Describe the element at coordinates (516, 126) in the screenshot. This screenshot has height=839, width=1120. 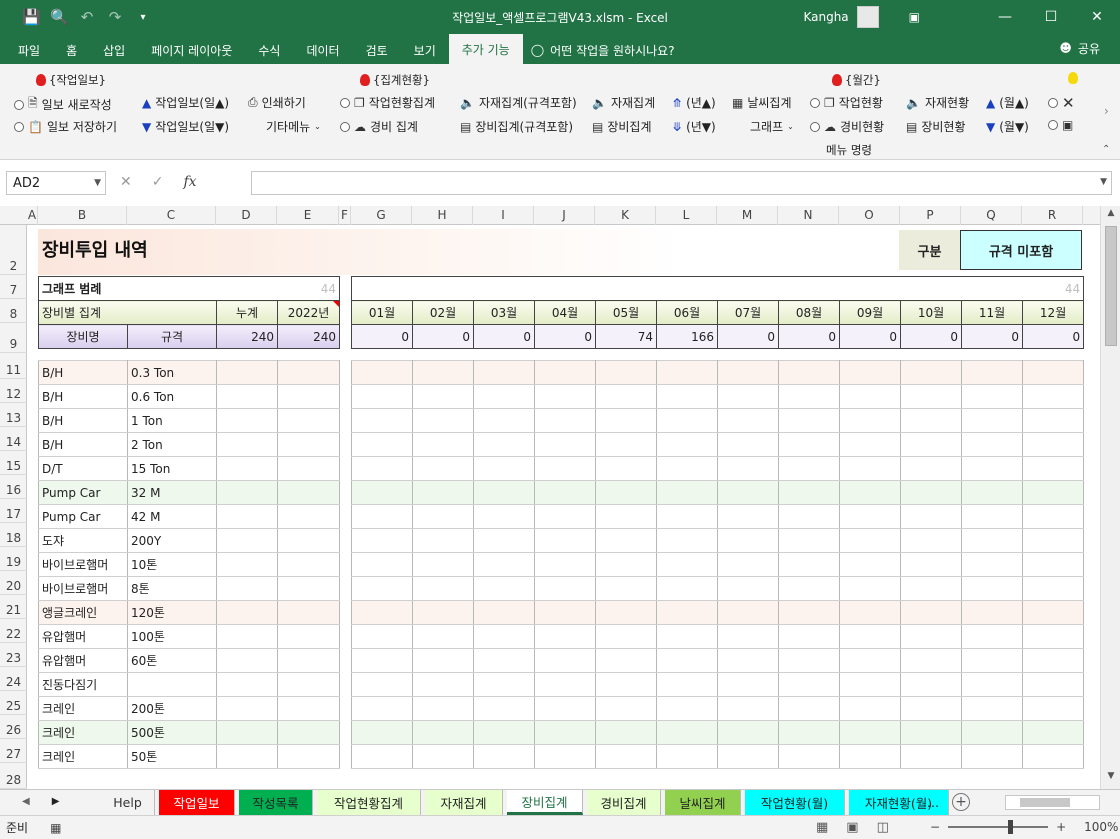
I see `equipment-spec-summary-button: ▤ 장비집계(규격포함)` at that location.